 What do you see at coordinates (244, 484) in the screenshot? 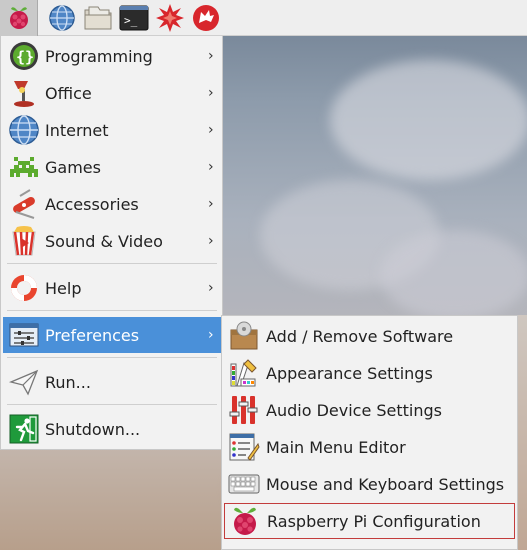
I see `keyboard-icon` at bounding box center [244, 484].